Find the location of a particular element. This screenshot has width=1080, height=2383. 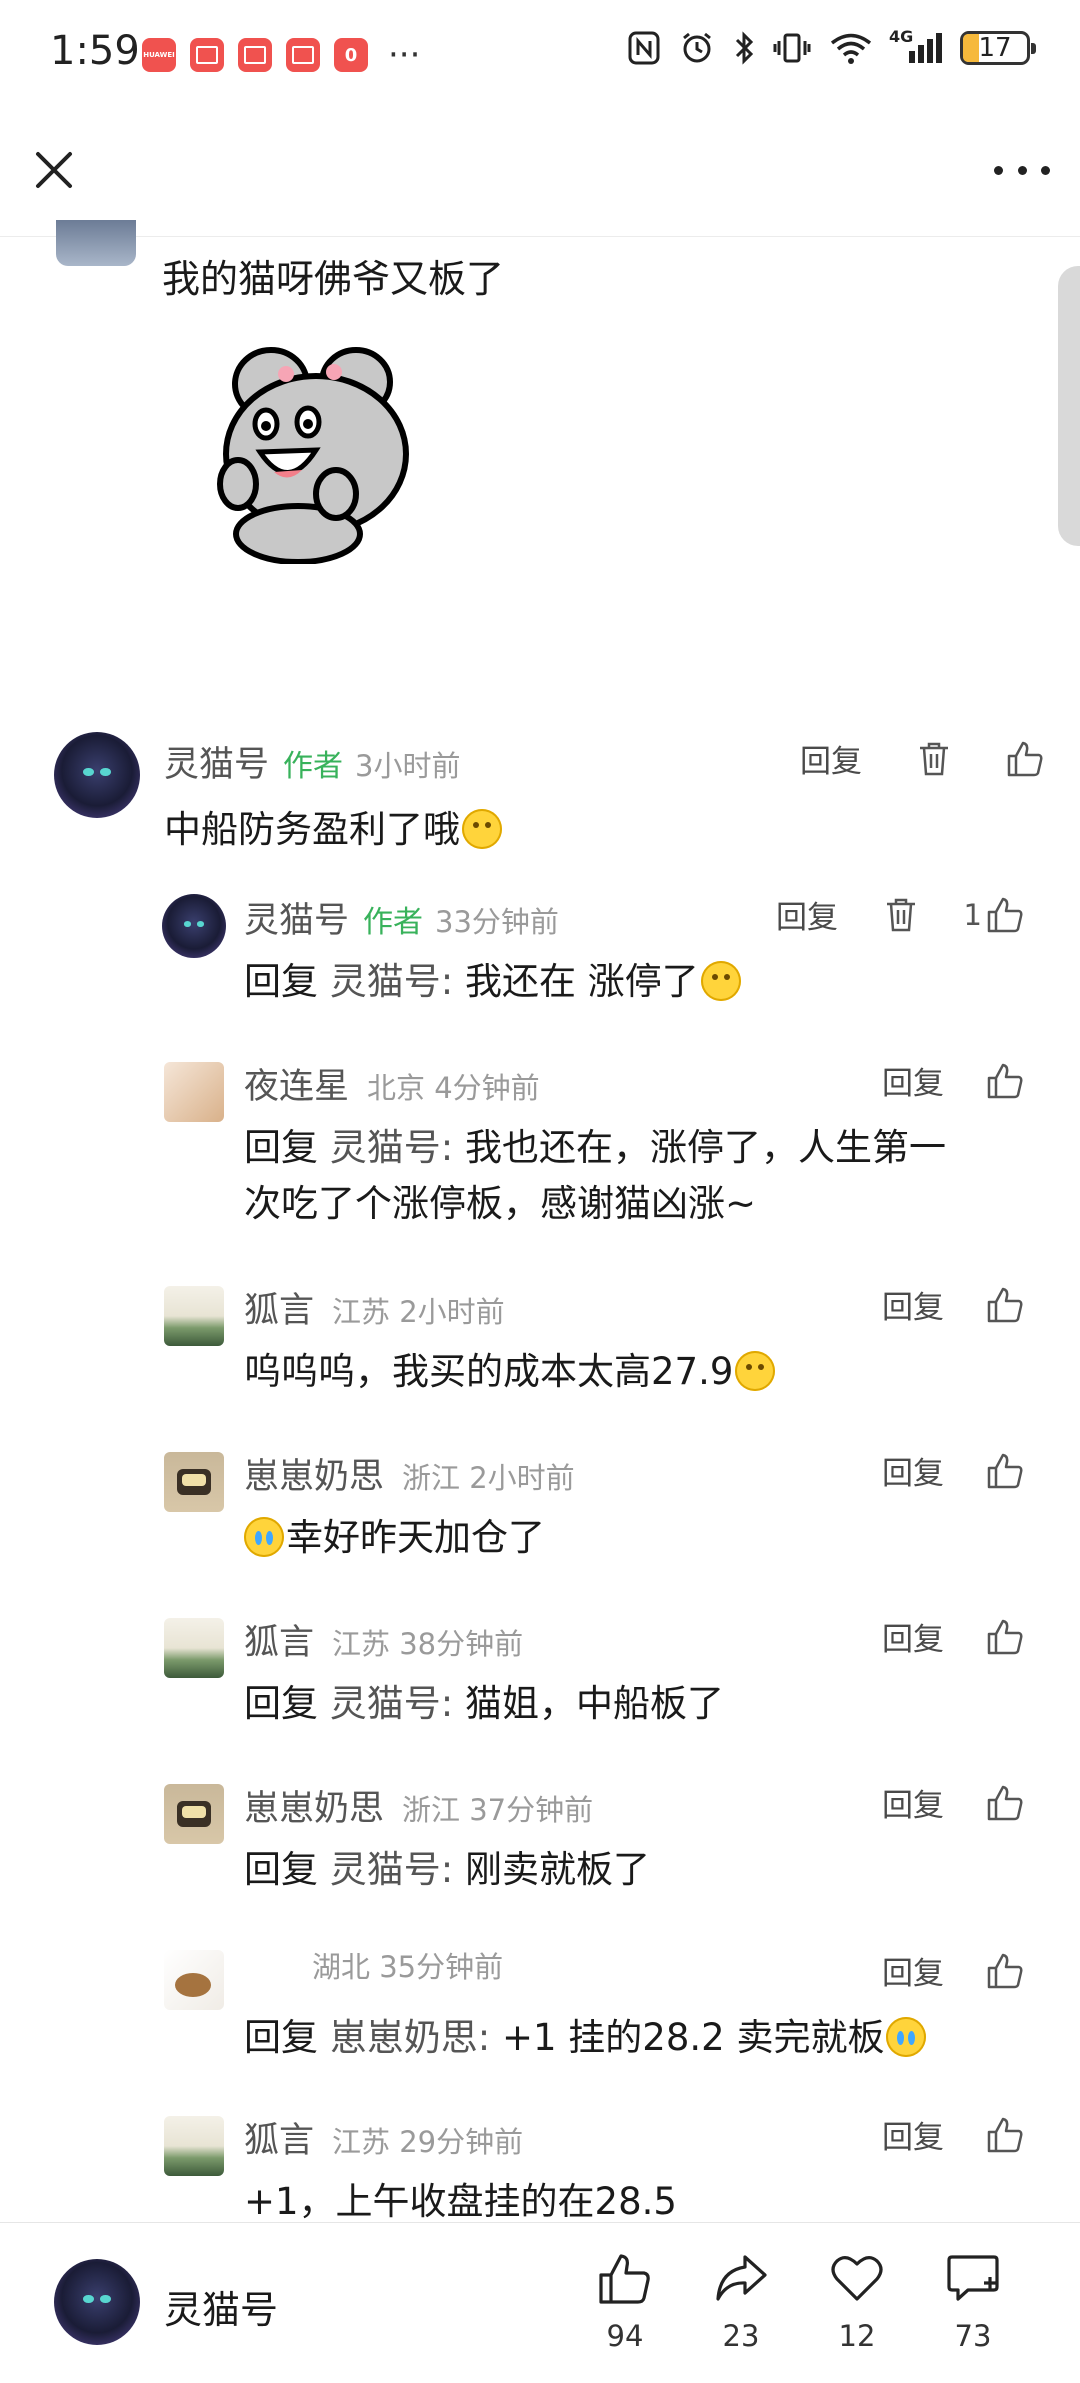

comment-time: 江苏 38分钟前 is located at coordinates (428, 1644).